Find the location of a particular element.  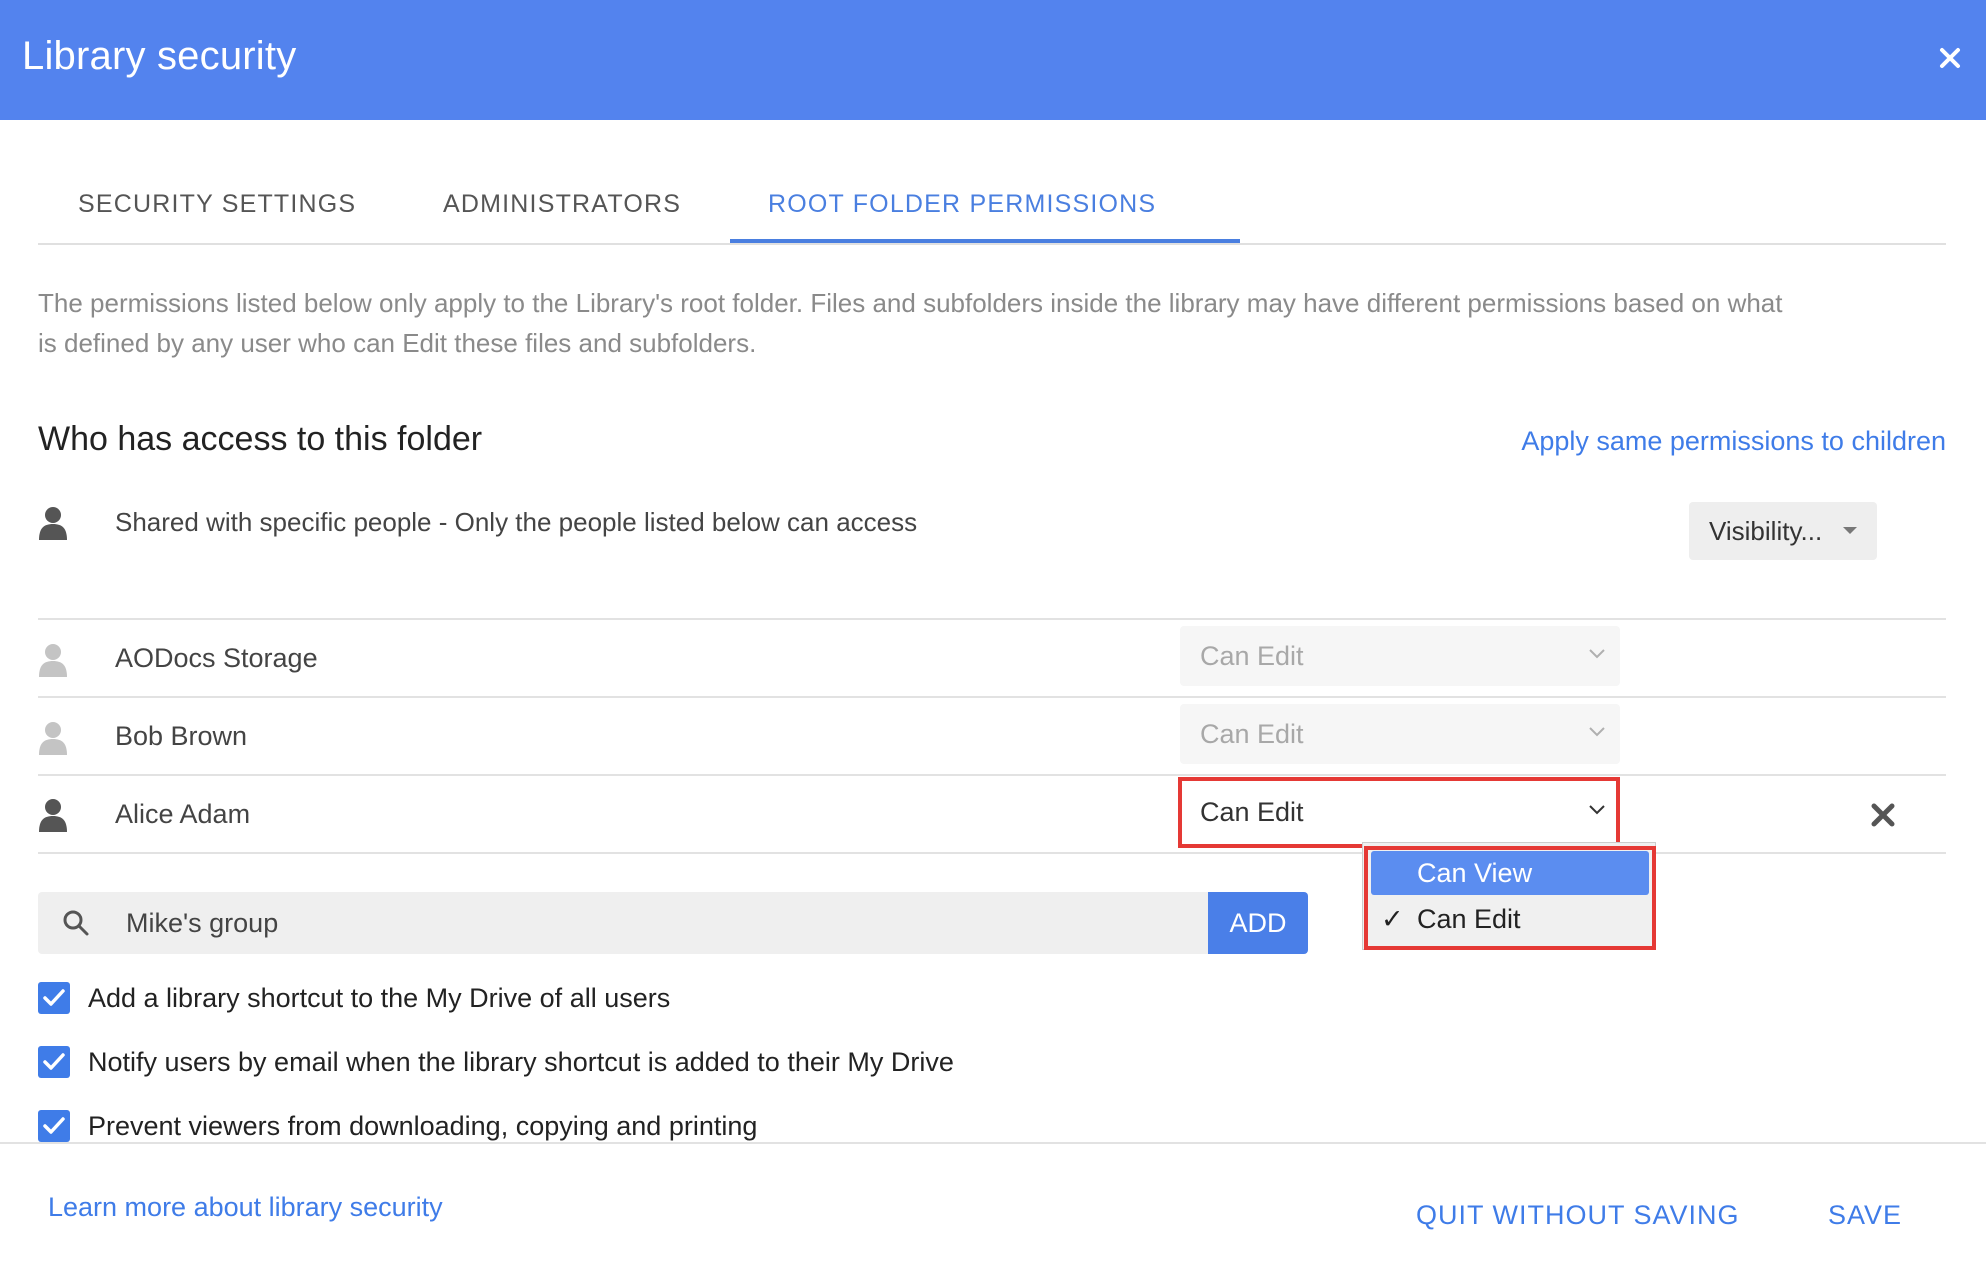

checkmark-icon: ✓ is located at coordinates (1392, 919).